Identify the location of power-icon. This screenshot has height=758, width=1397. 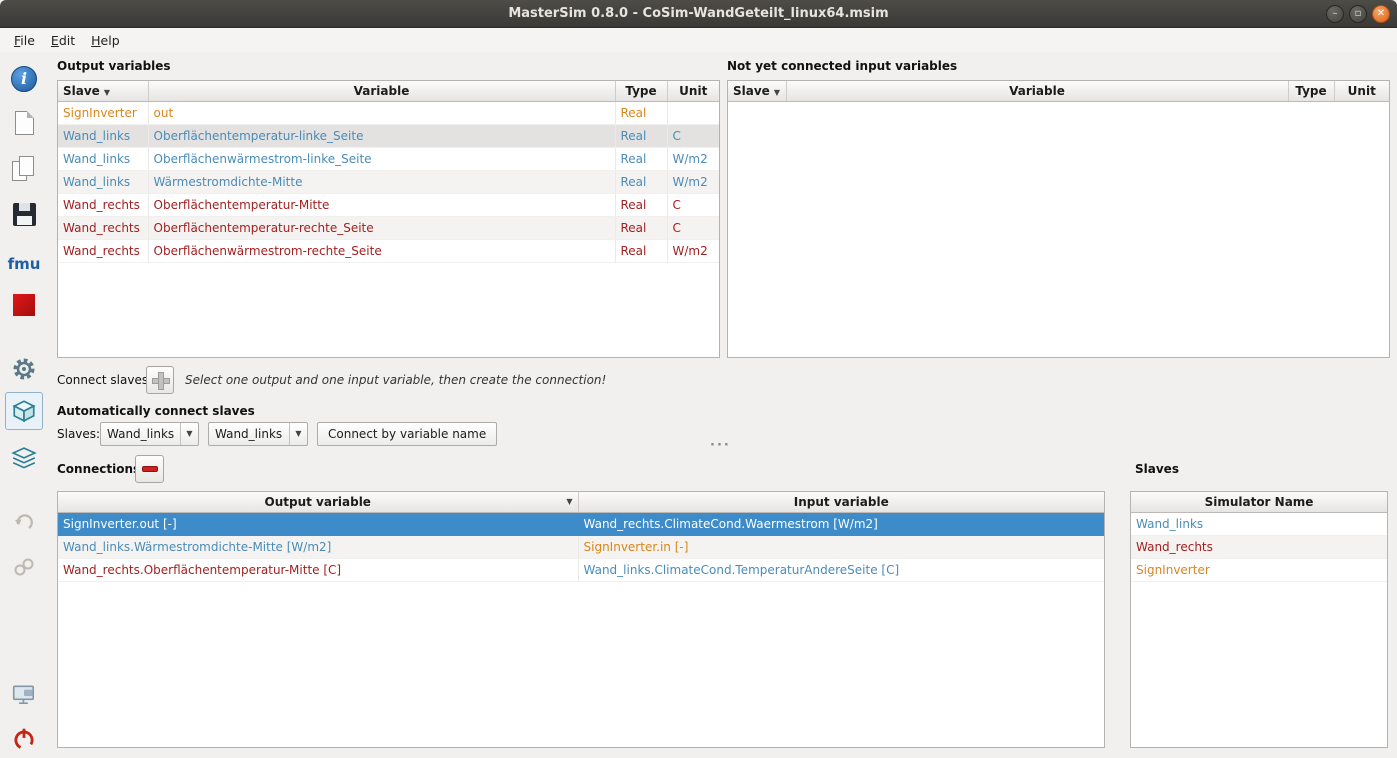
(24, 739).